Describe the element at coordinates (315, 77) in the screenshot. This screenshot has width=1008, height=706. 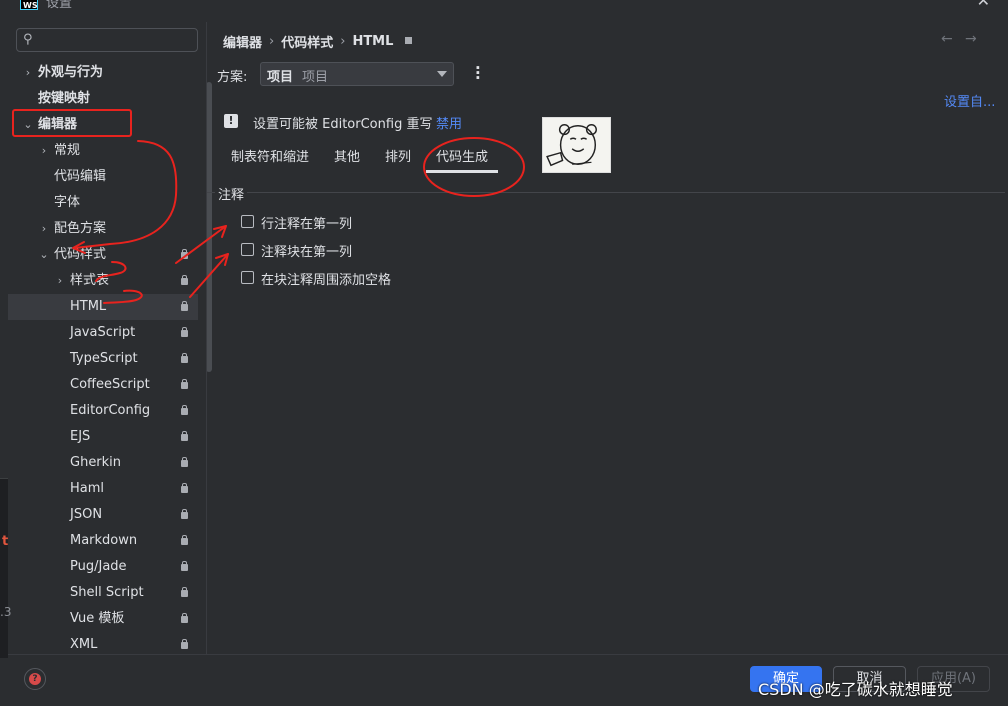
I see `scheme-sub-label: 项目` at that location.